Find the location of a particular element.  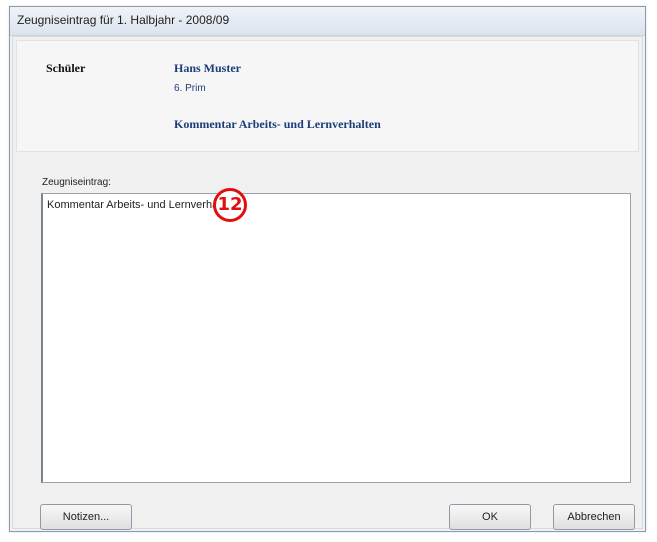

student-name: Hans Muster is located at coordinates (207, 68).